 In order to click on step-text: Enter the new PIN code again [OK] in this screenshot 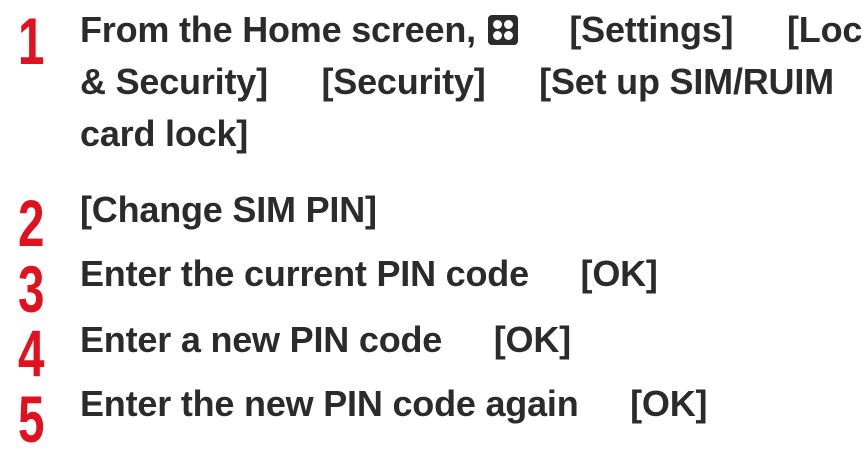, I will do `click(467, 404)`.